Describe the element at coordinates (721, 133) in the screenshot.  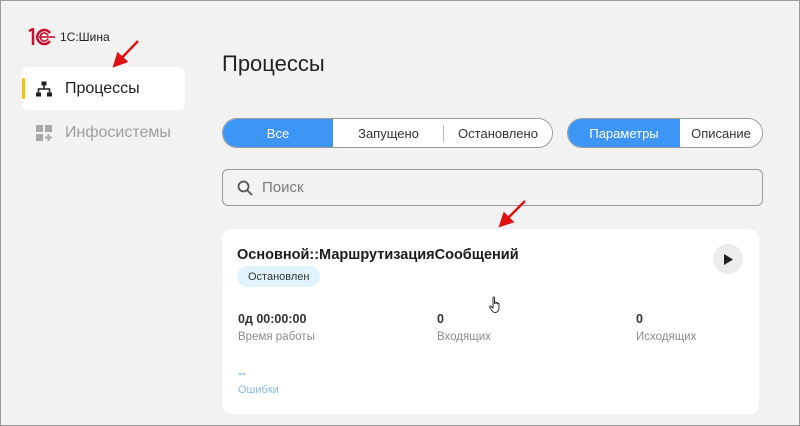
I see `view-description-button: Описание` at that location.